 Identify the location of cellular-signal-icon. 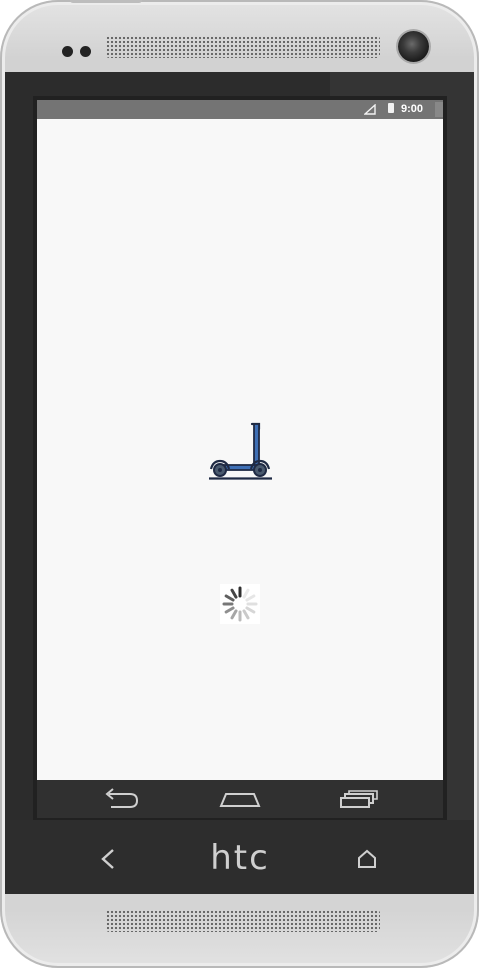
(370, 109).